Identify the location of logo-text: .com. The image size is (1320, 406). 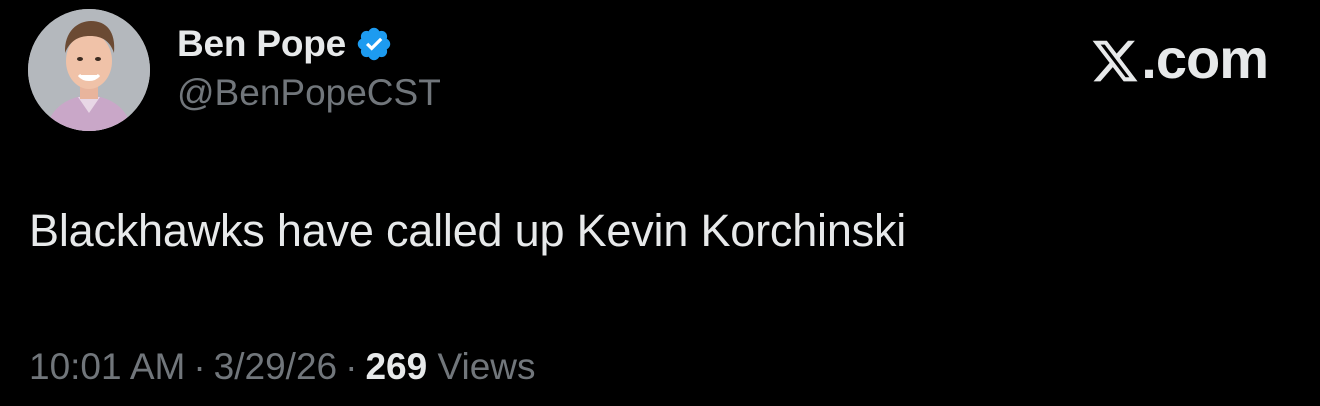
(1205, 58).